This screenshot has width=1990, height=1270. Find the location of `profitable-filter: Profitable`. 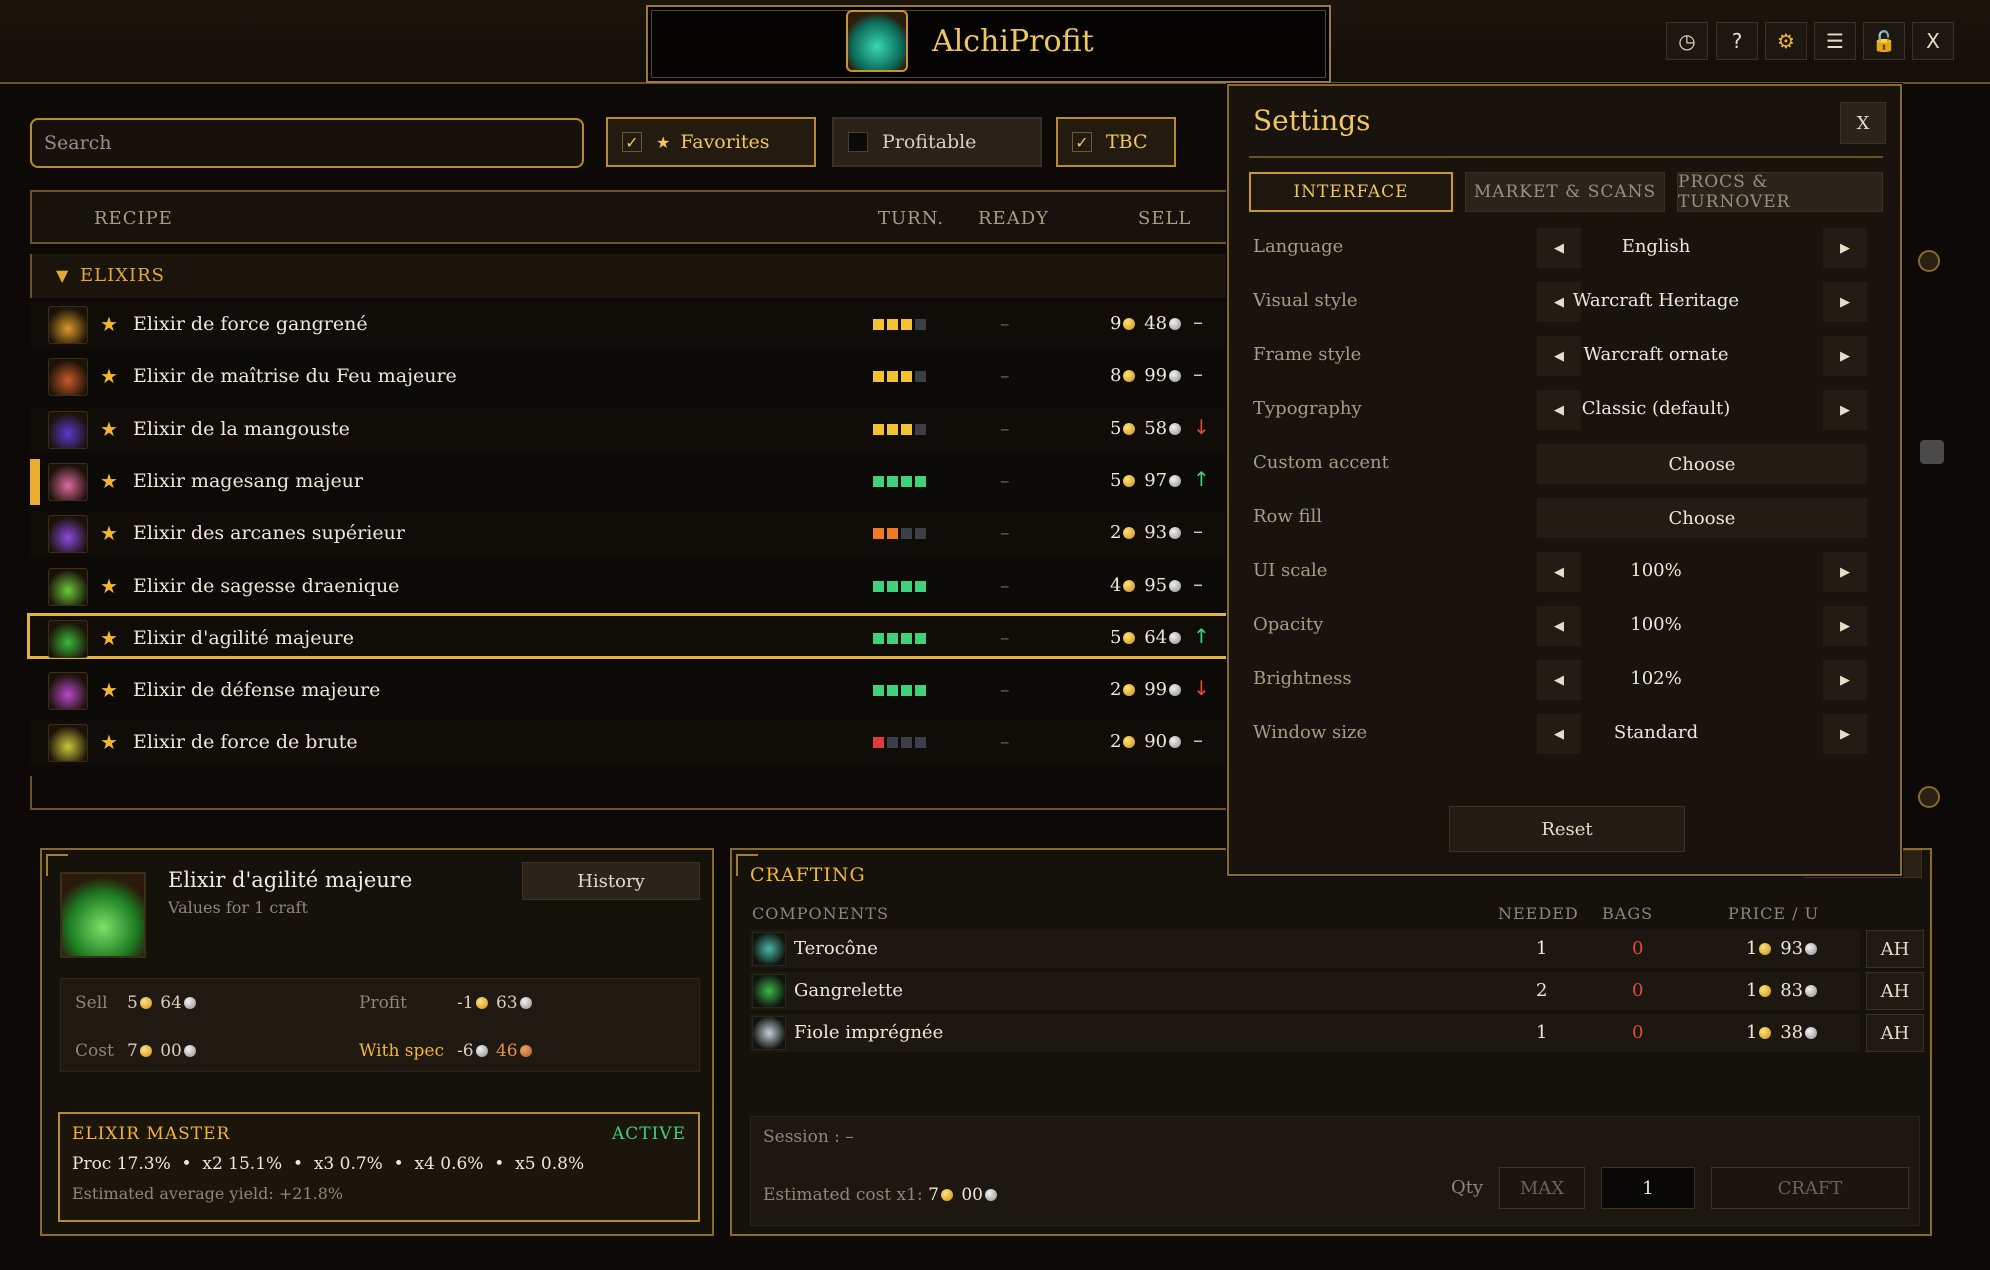

profitable-filter: Profitable is located at coordinates (937, 142).